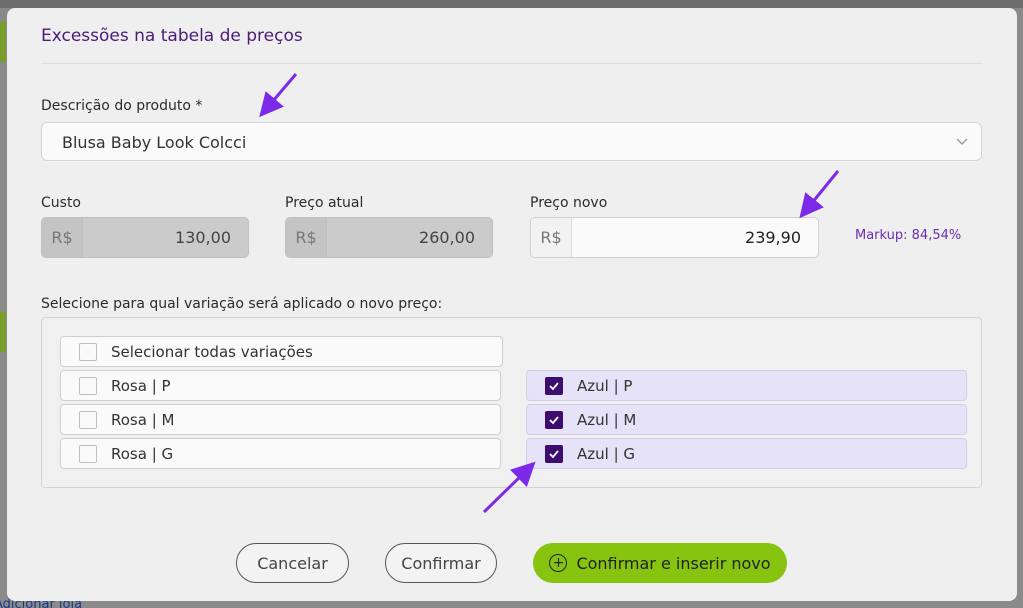 This screenshot has height=608, width=1023. Describe the element at coordinates (607, 419) in the screenshot. I see `variation-label: Azul | M` at that location.